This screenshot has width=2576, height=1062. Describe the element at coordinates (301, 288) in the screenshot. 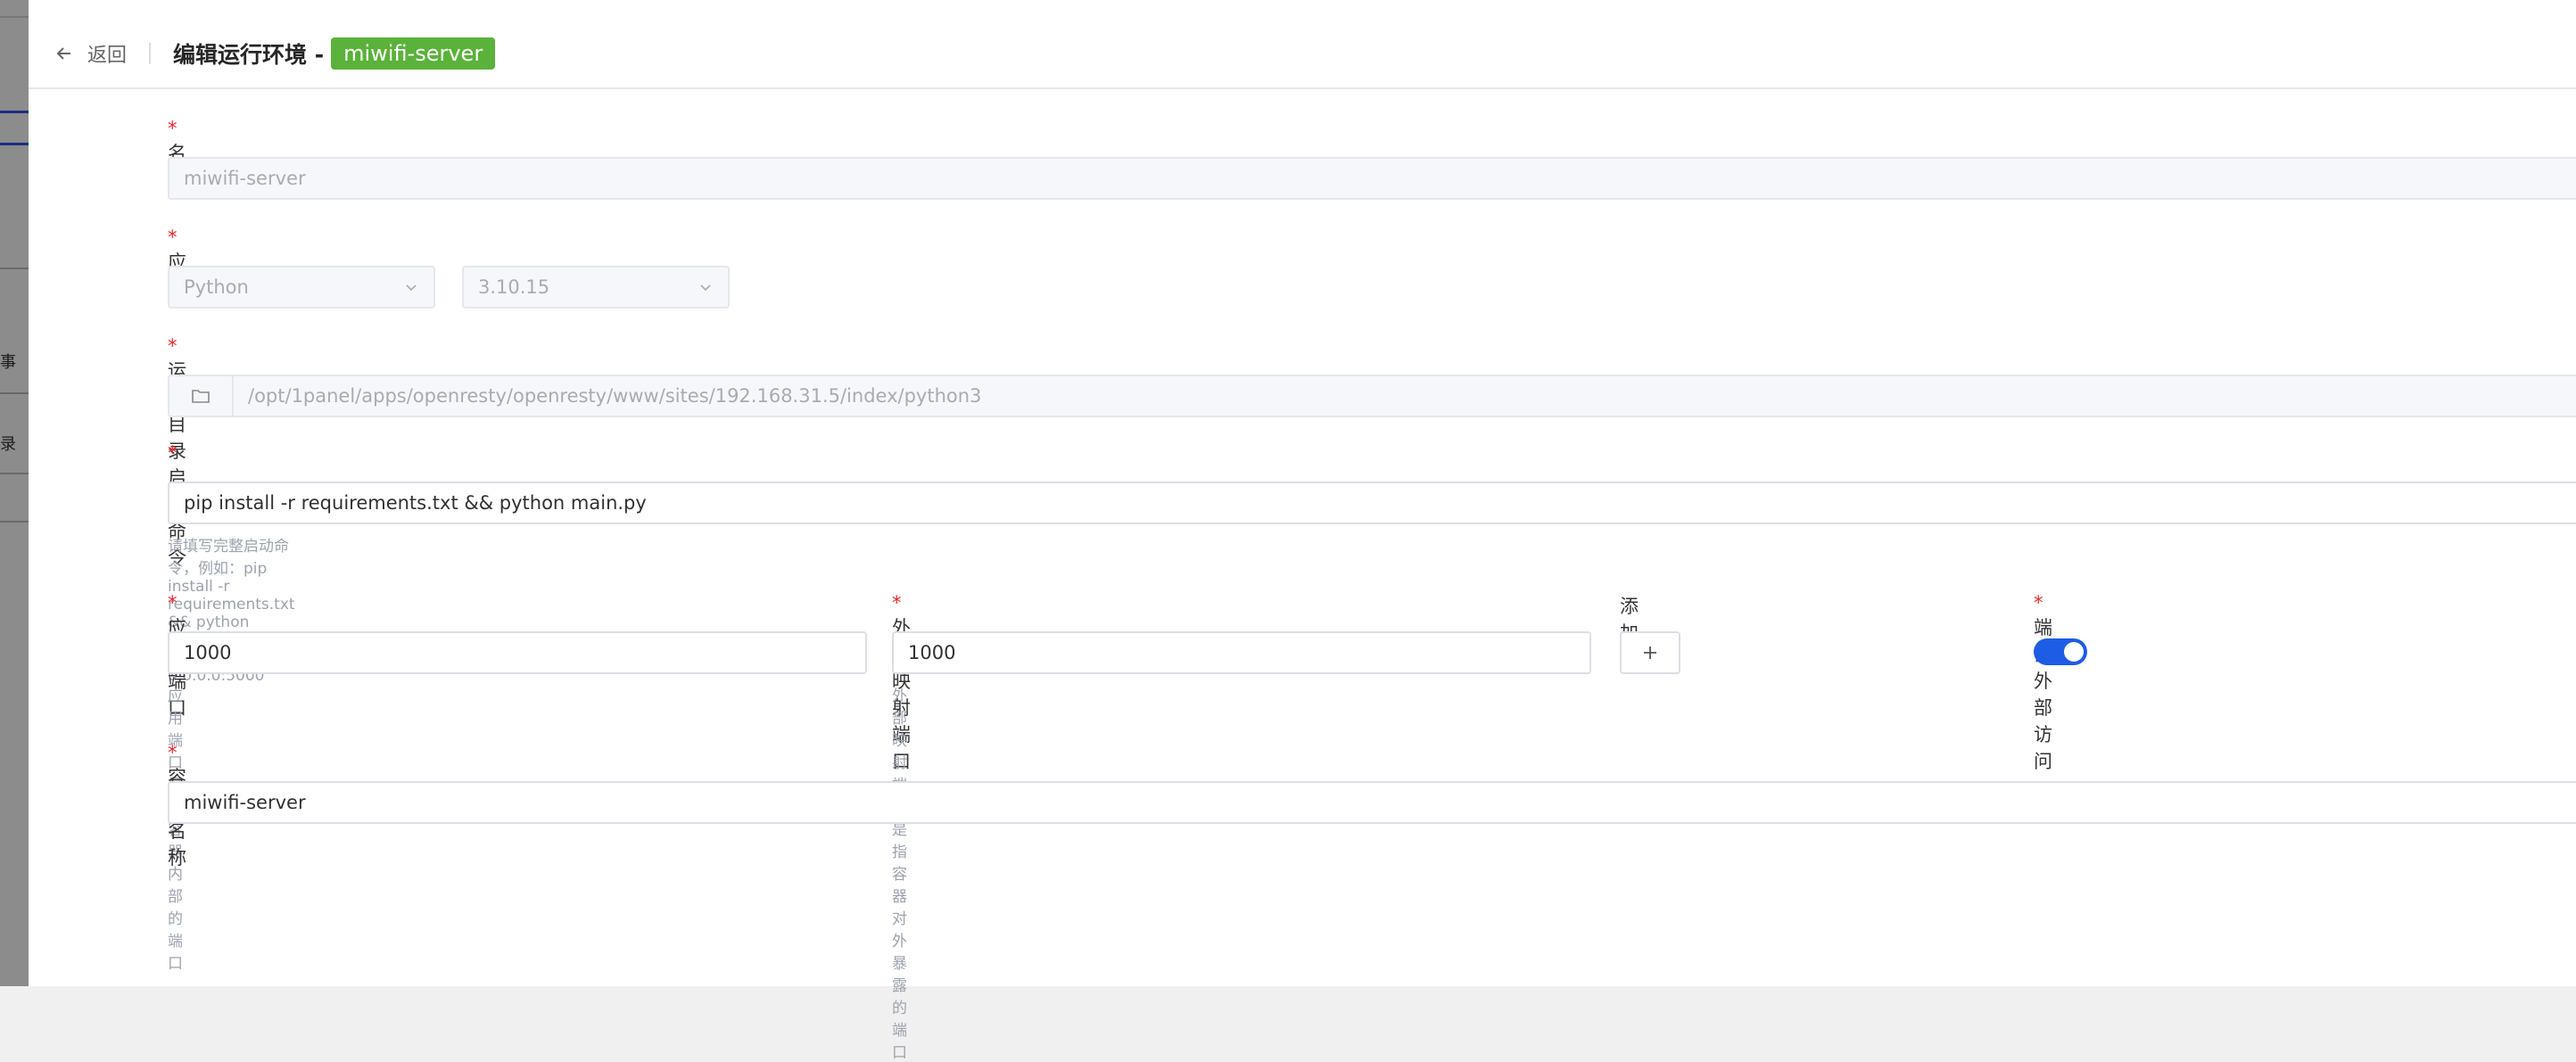

I see `app-type-select: Python` at that location.